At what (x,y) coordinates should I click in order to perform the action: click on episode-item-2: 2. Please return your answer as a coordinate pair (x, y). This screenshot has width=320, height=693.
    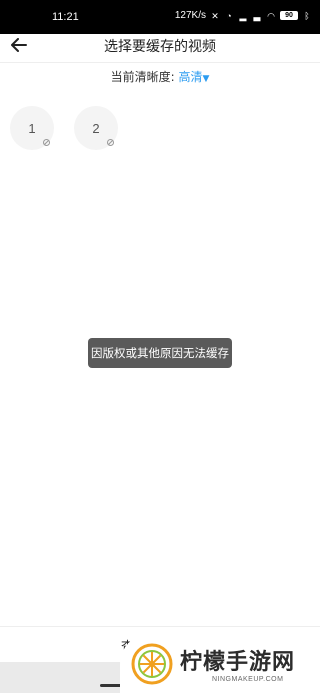
    Looking at the image, I should click on (96, 128).